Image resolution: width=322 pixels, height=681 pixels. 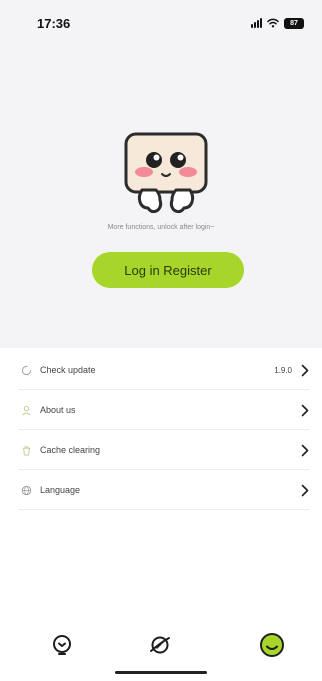 I want to click on trash-icon, so click(x=26, y=450).